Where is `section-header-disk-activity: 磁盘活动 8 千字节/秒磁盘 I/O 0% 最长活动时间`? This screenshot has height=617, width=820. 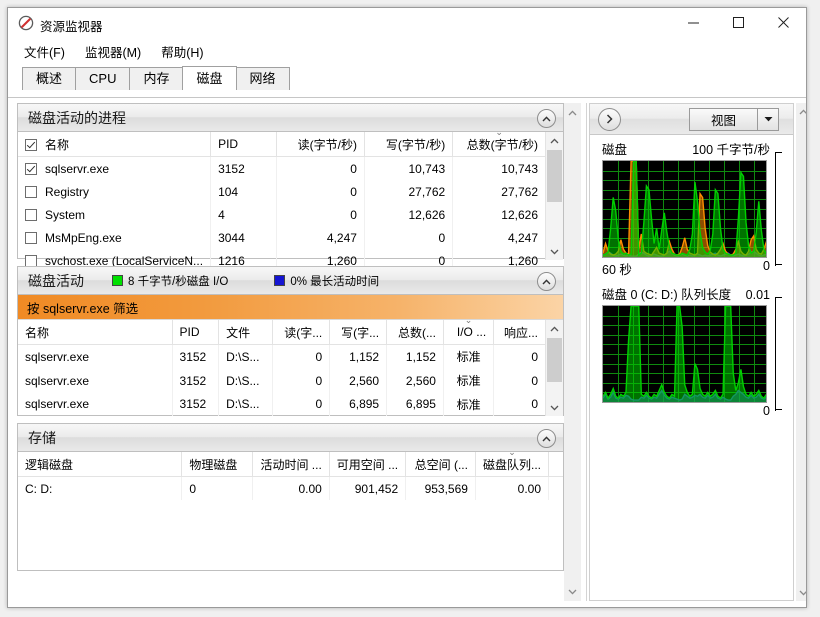 section-header-disk-activity: 磁盘活动 8 千字节/秒磁盘 I/O 0% 最长活动时间 is located at coordinates (290, 281).